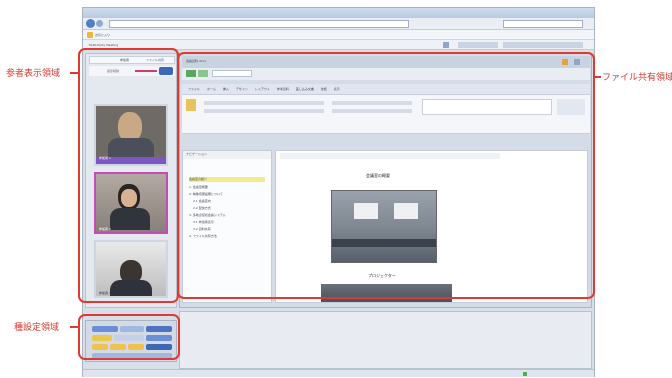 The width and height of the screenshot is (672, 378). What do you see at coordinates (74, 73) in the screenshot?
I see `participants-pointer` at bounding box center [74, 73].